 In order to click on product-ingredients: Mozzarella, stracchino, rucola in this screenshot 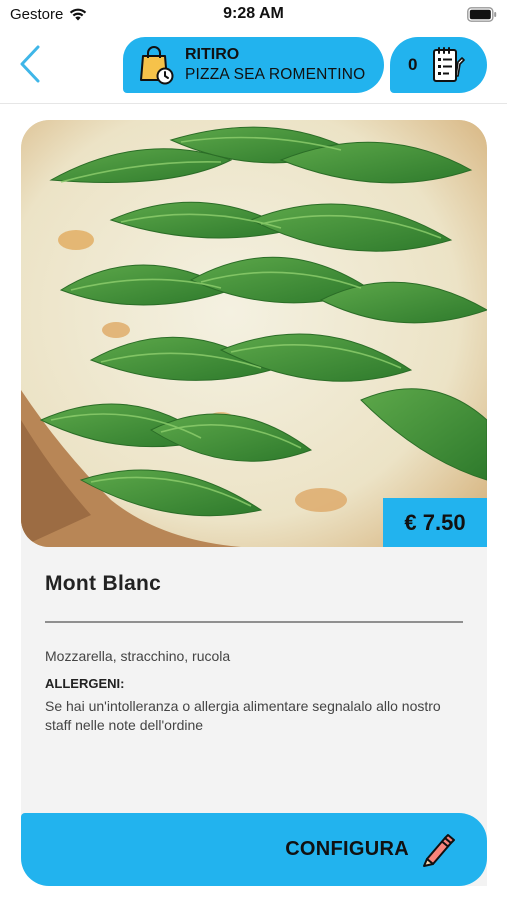, I will do `click(138, 656)`.